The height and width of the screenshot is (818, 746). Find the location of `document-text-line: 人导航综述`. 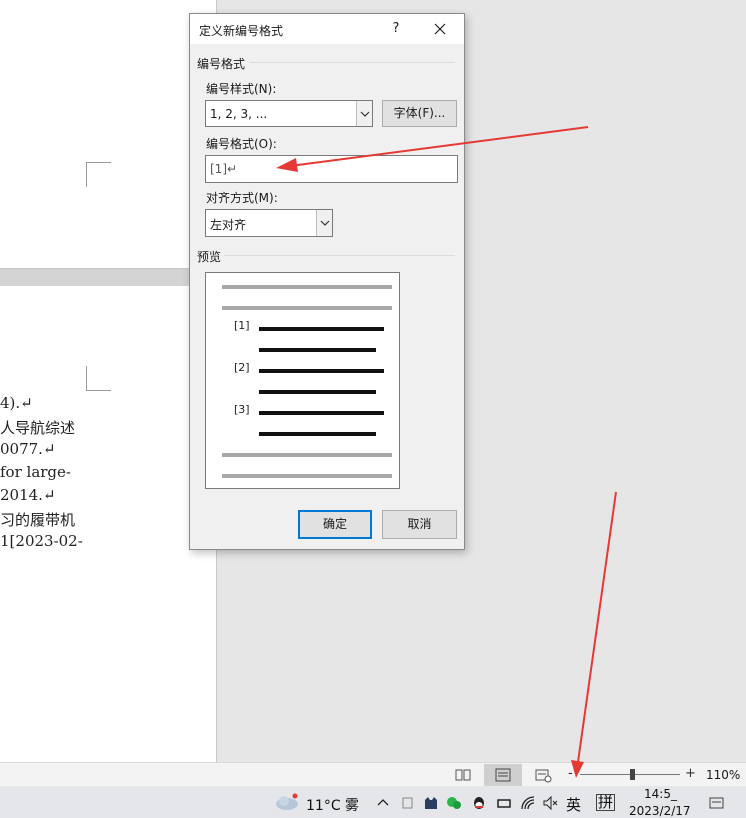

document-text-line: 人导航综述 is located at coordinates (108, 427).